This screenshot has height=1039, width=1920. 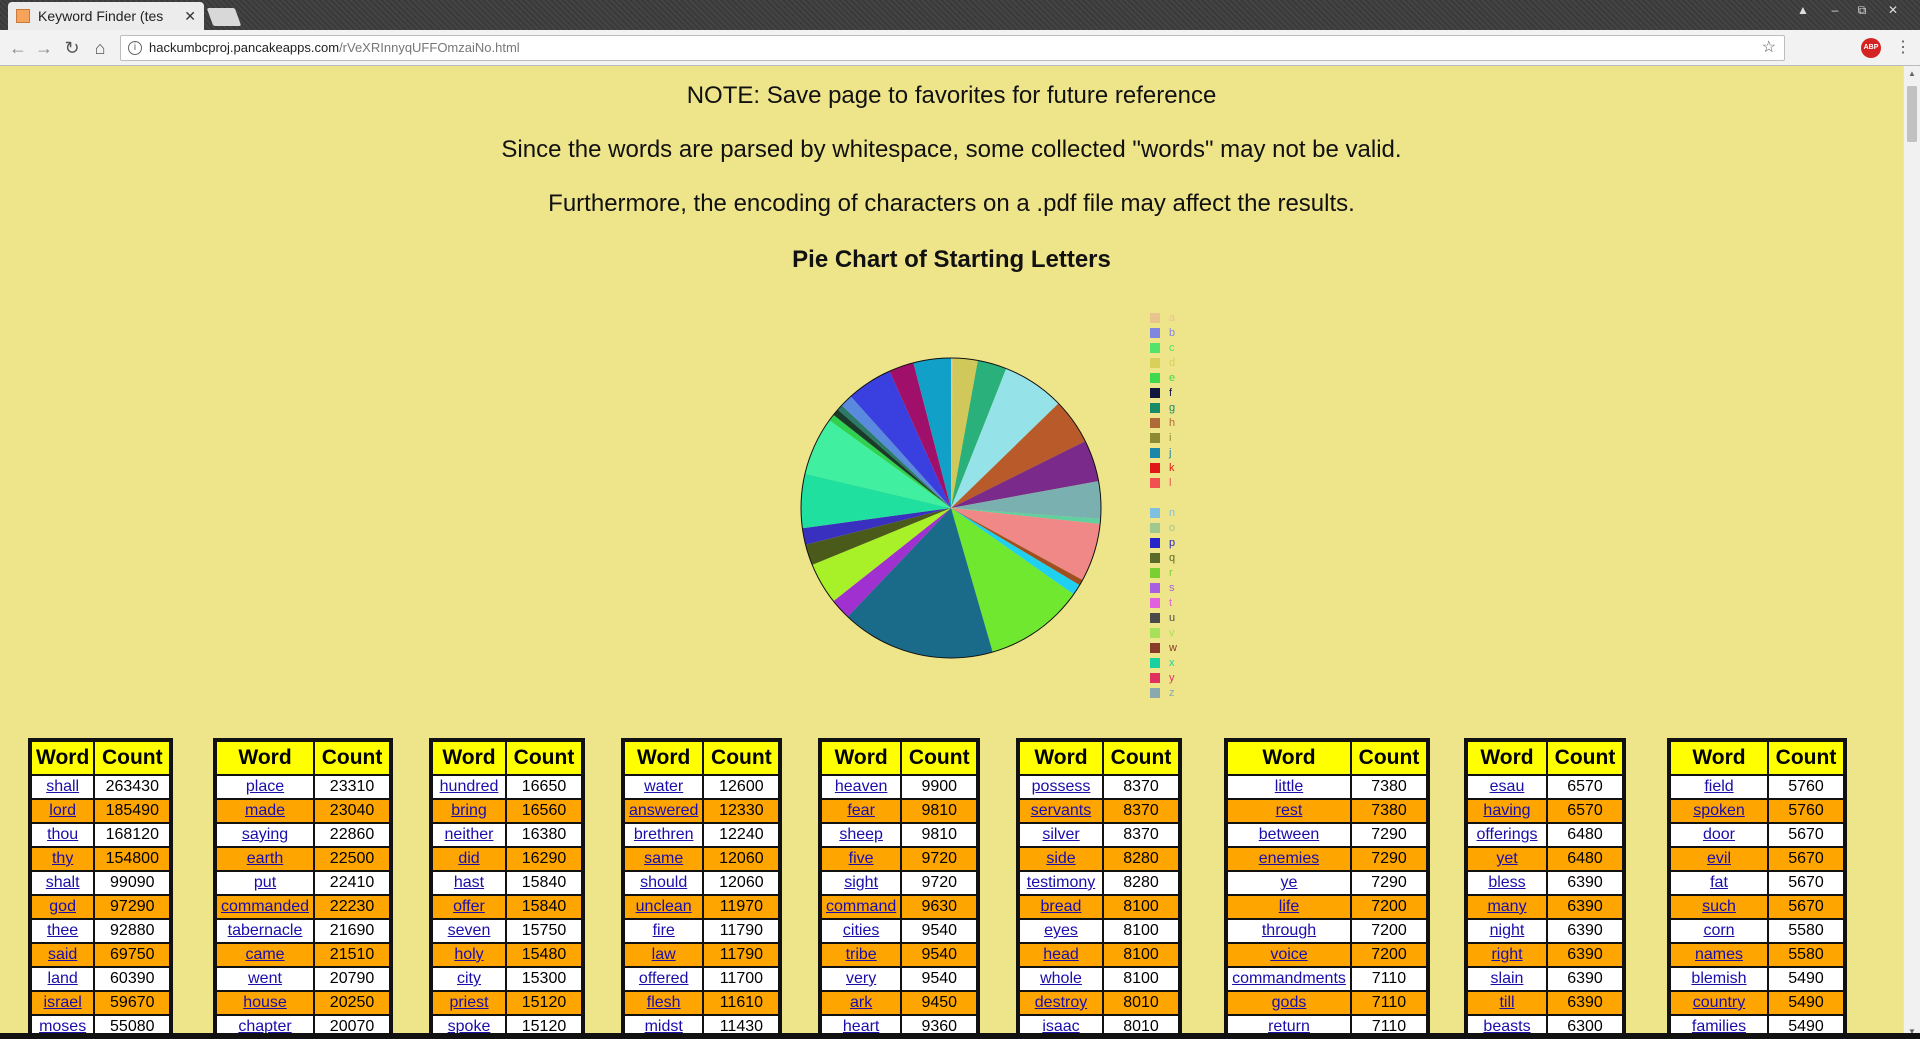 I want to click on word-link: esau, so click(x=1507, y=786).